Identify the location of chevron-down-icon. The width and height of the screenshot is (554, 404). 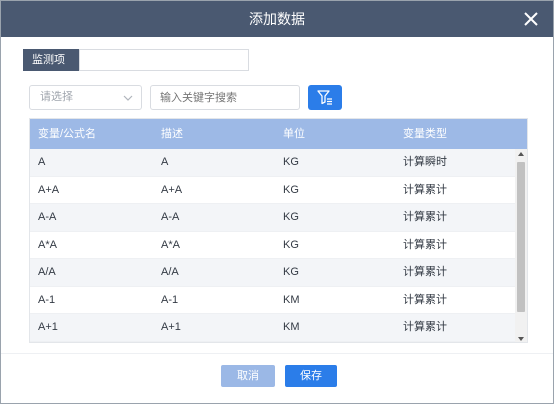
(128, 98).